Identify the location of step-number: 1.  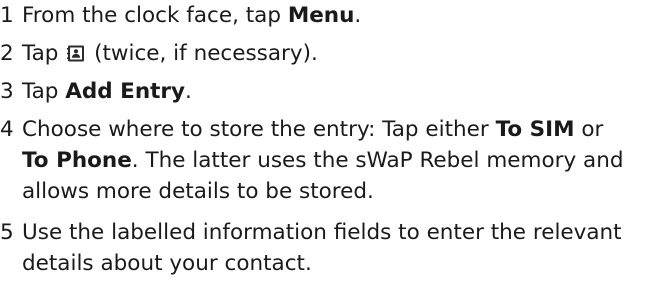
(7, 15).